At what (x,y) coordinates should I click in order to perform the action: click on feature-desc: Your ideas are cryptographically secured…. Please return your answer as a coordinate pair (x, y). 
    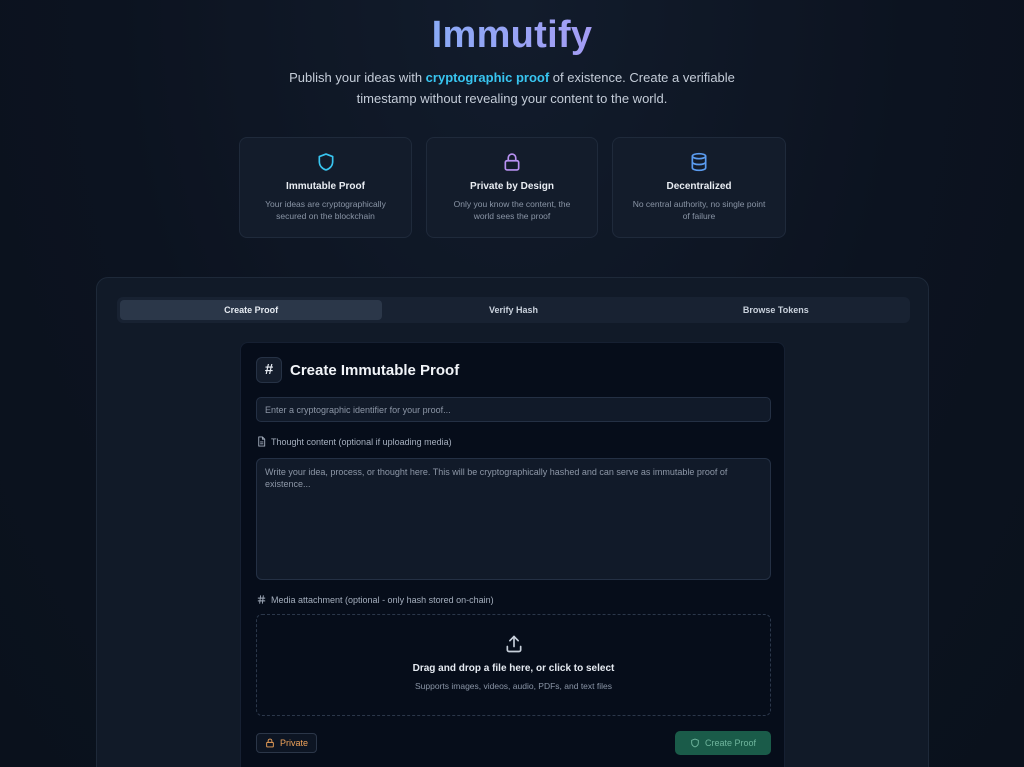
    Looking at the image, I should click on (325, 210).